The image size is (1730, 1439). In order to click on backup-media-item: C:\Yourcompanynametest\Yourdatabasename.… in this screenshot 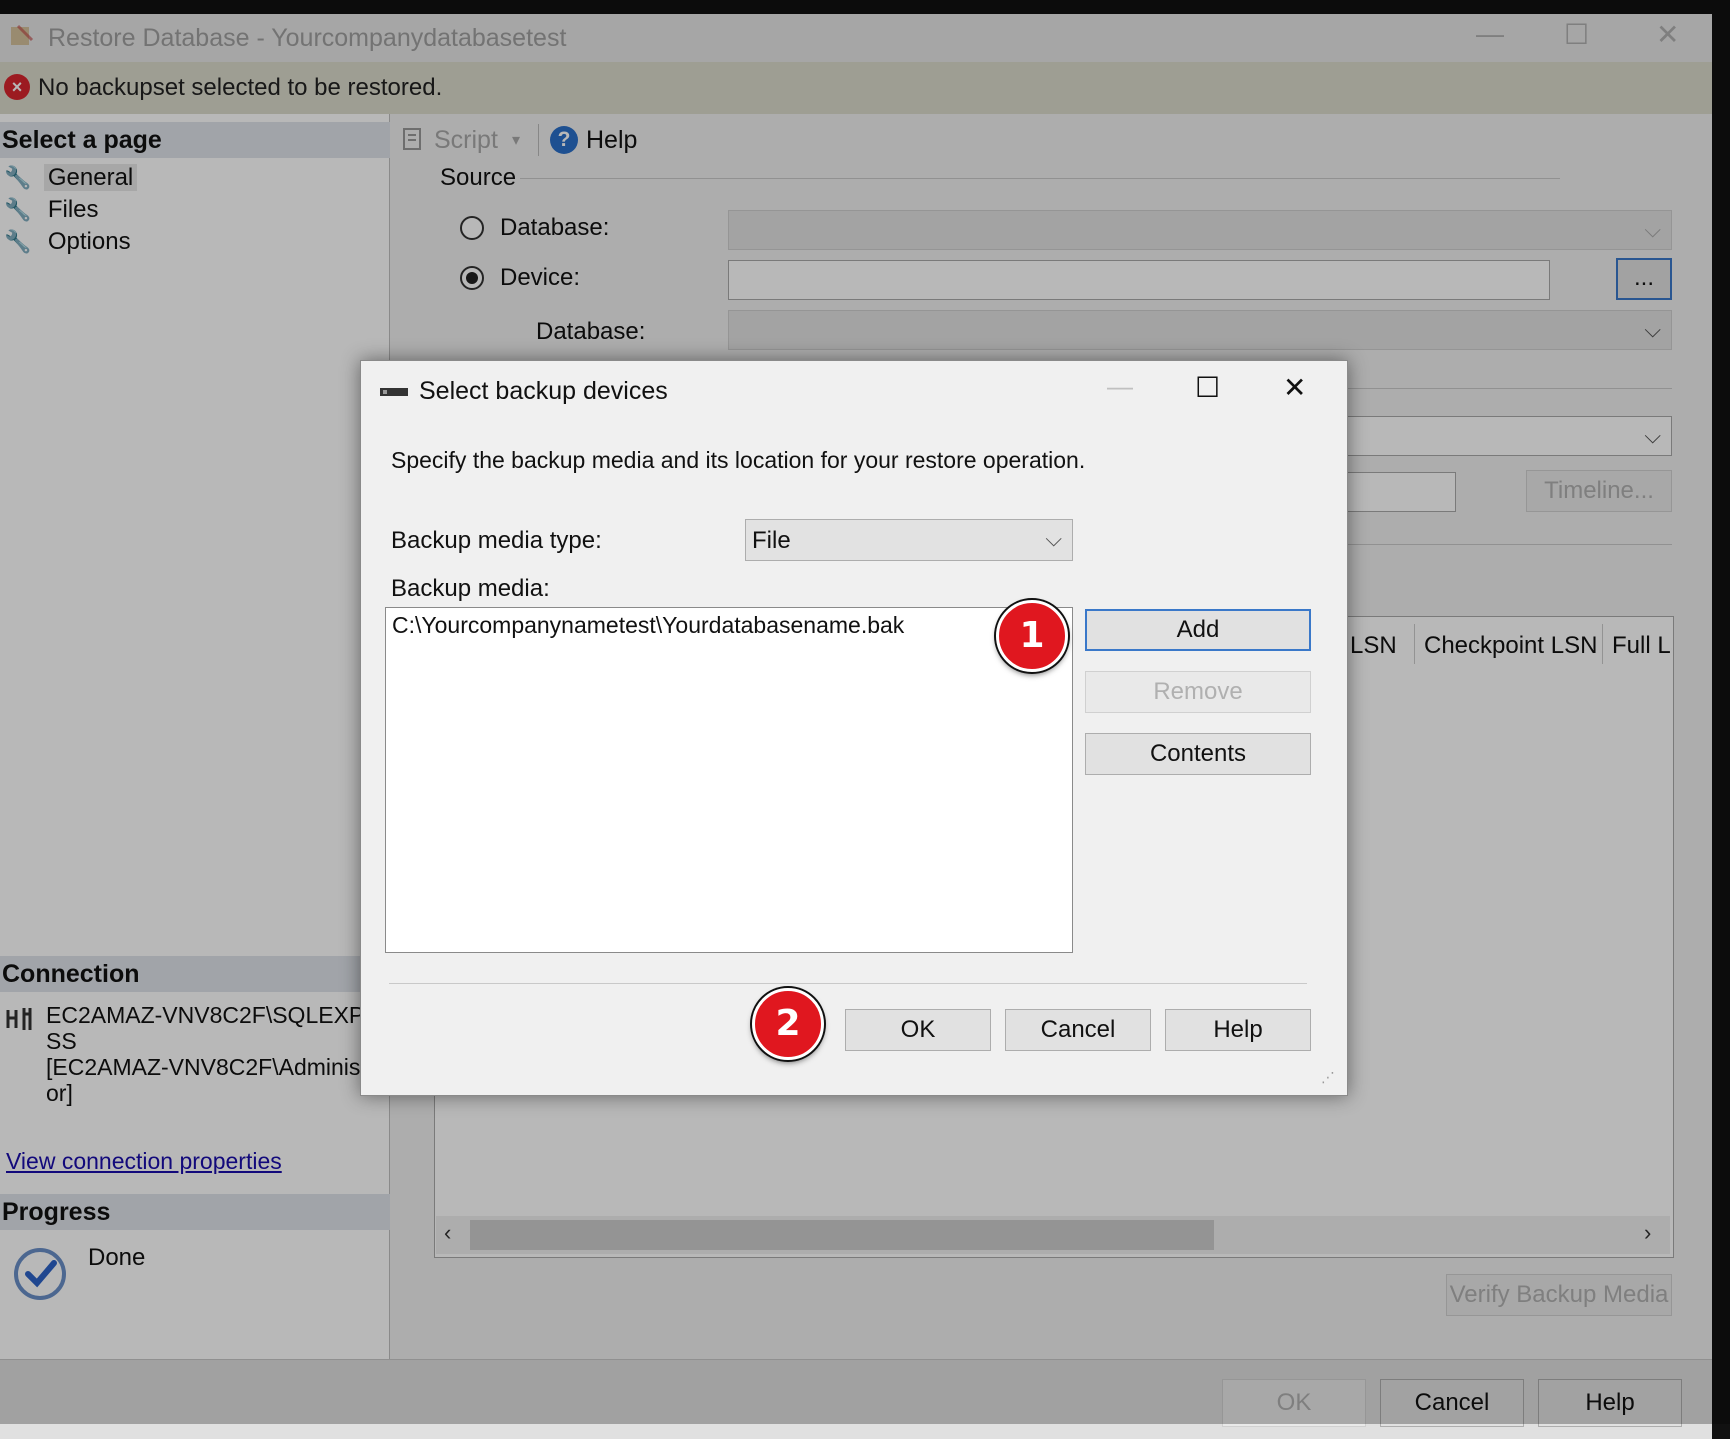, I will do `click(648, 625)`.